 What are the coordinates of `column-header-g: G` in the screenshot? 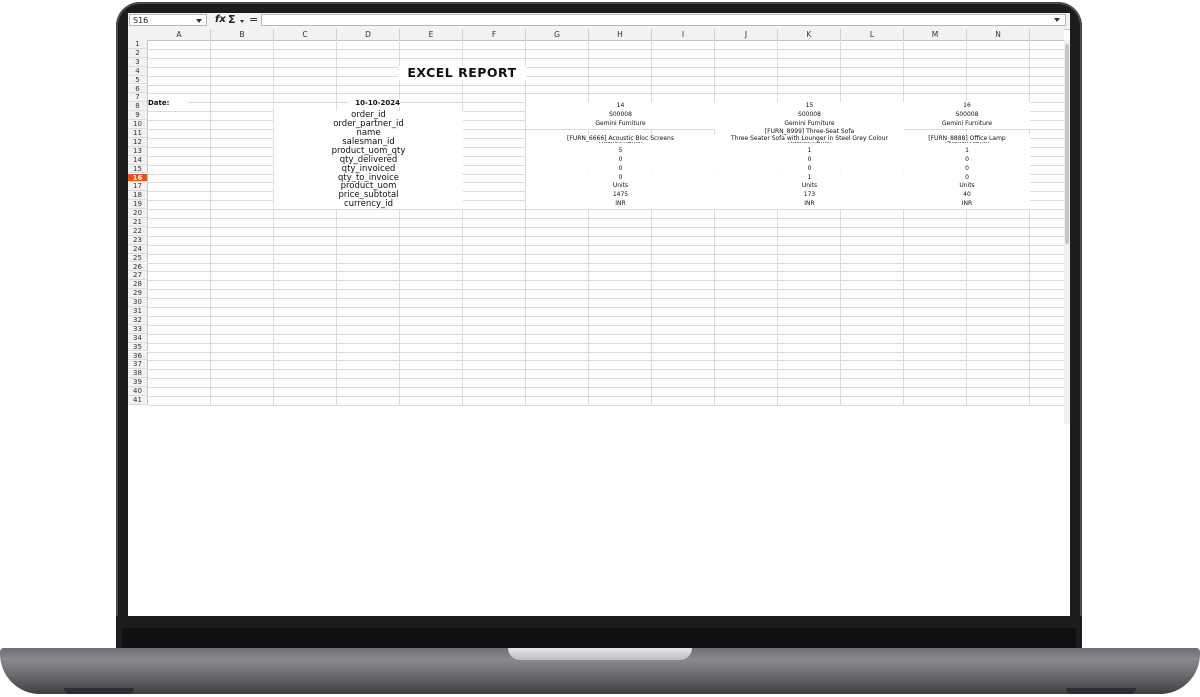 It's located at (557, 34).